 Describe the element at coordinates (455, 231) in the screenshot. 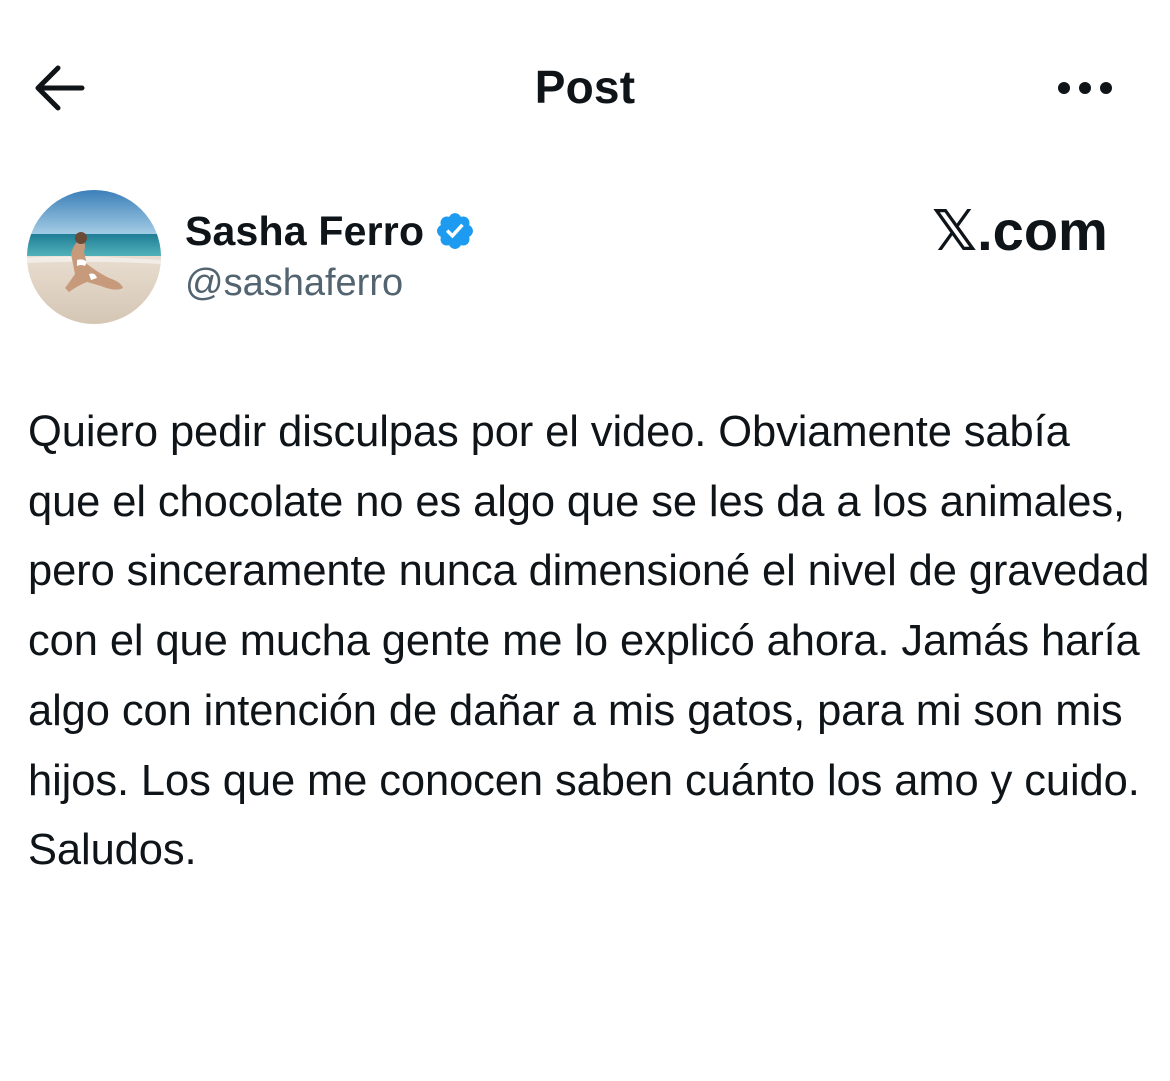

I see `verified-badge-icon` at that location.